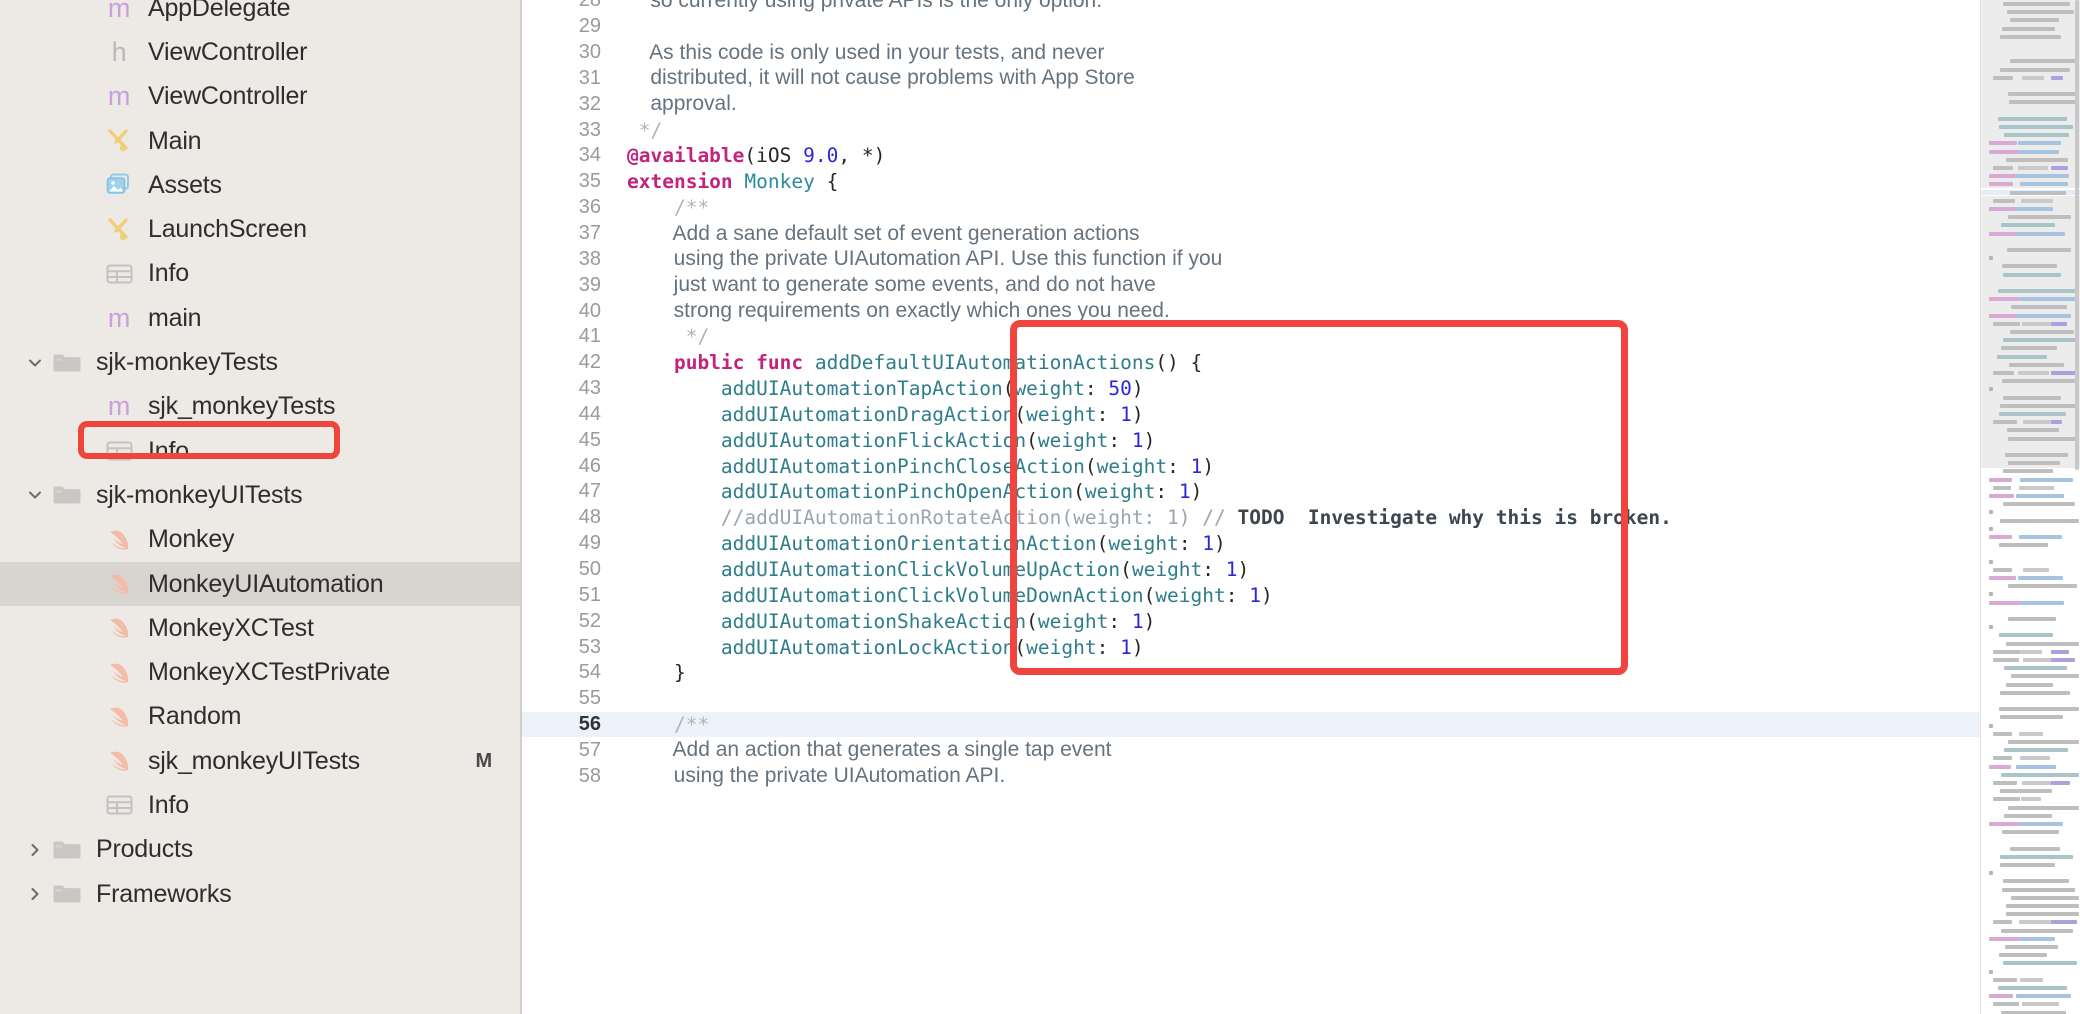 This screenshot has height=1014, width=2080. What do you see at coordinates (1179, 466) in the screenshot?
I see `code-token: :` at bounding box center [1179, 466].